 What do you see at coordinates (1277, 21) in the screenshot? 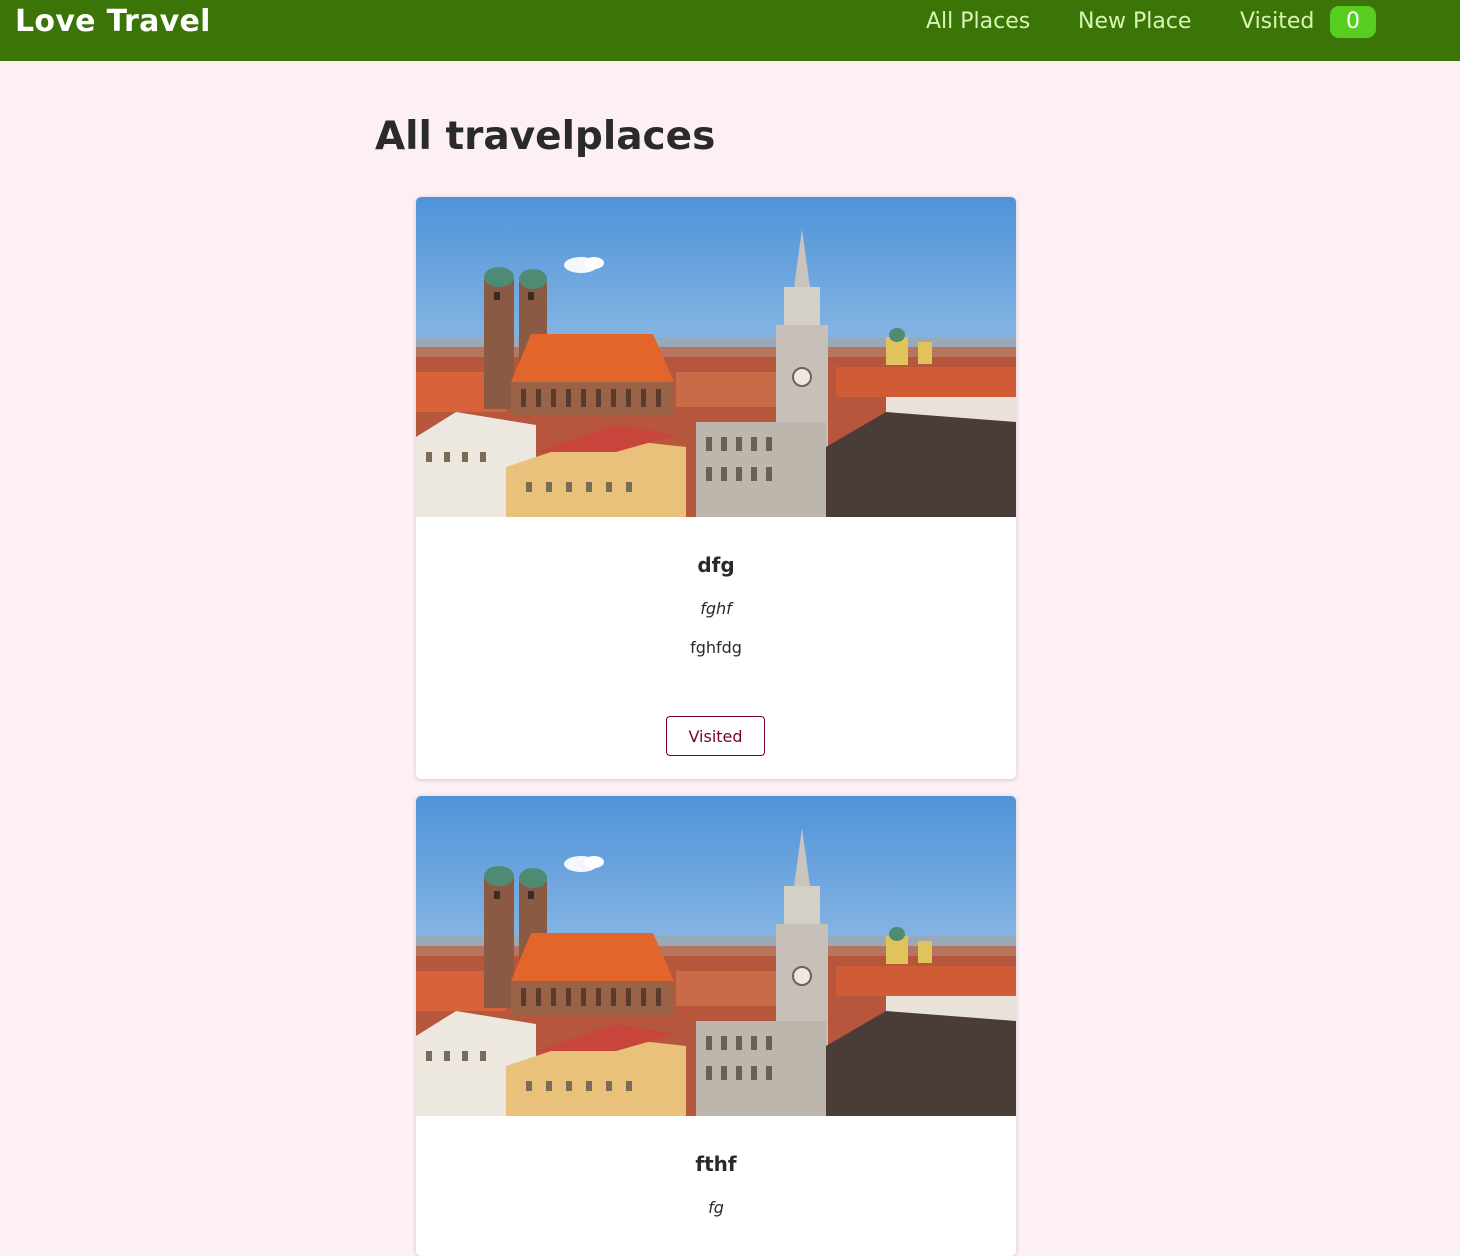
I see `nav-link-visited: Visited` at bounding box center [1277, 21].